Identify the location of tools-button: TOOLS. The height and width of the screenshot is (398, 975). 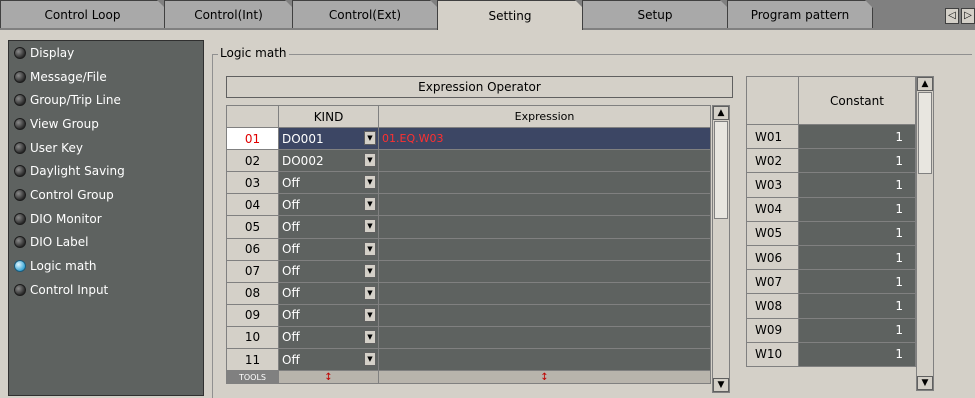
(252, 377).